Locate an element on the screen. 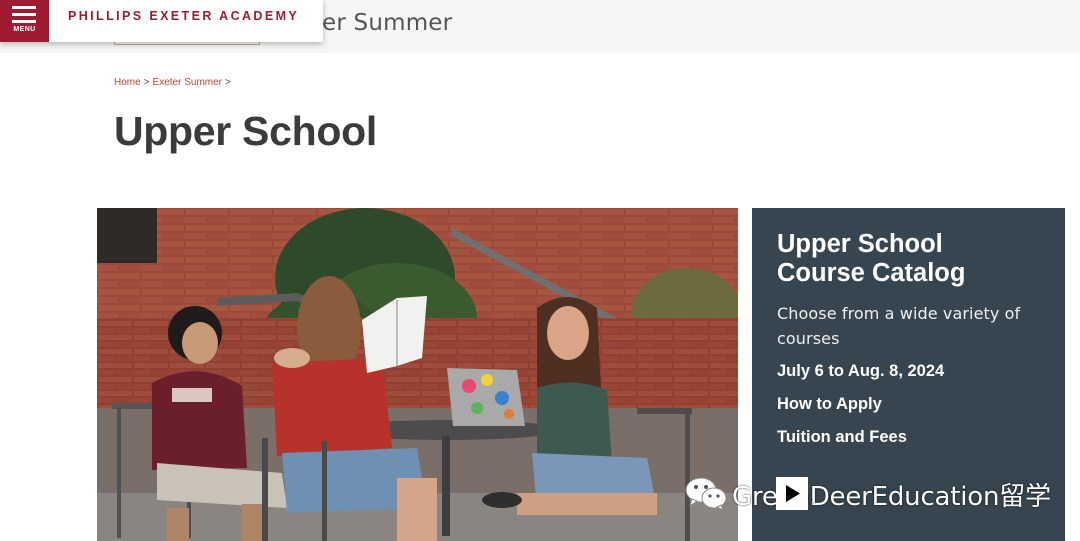 The image size is (1080, 541). section-title: er Summer is located at coordinates (387, 23).